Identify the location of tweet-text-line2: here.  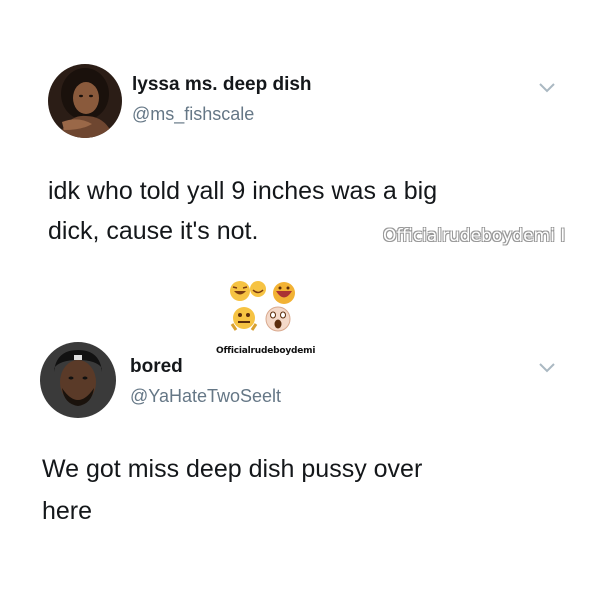
(67, 511).